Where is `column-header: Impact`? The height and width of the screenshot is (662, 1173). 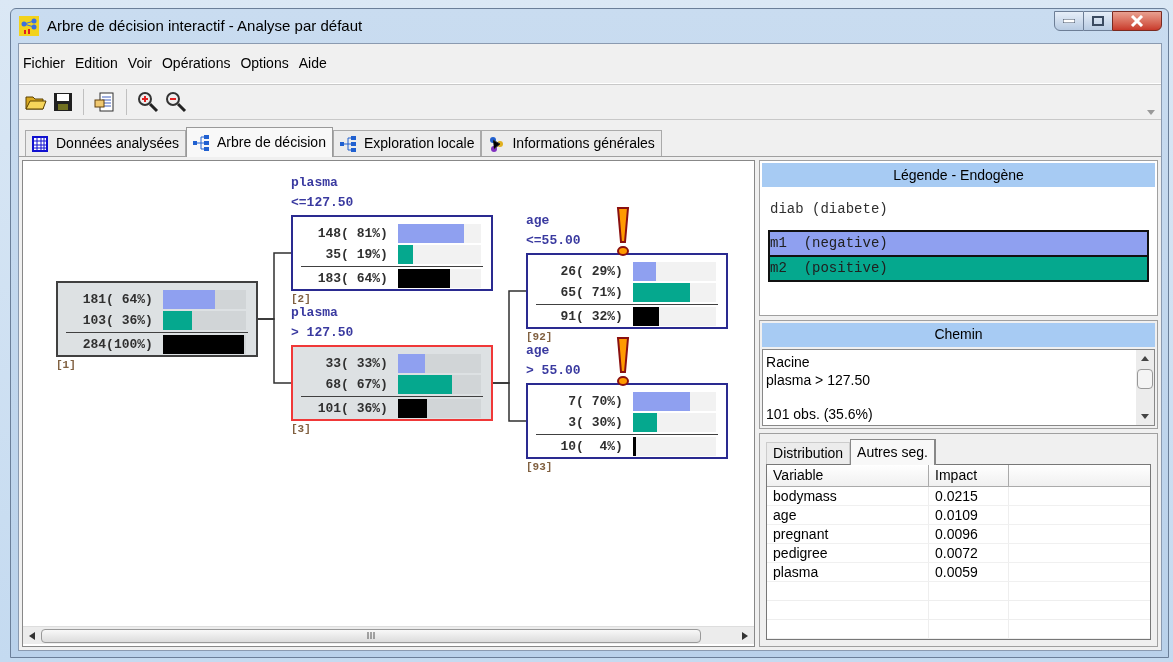
column-header: Impact is located at coordinates (969, 475).